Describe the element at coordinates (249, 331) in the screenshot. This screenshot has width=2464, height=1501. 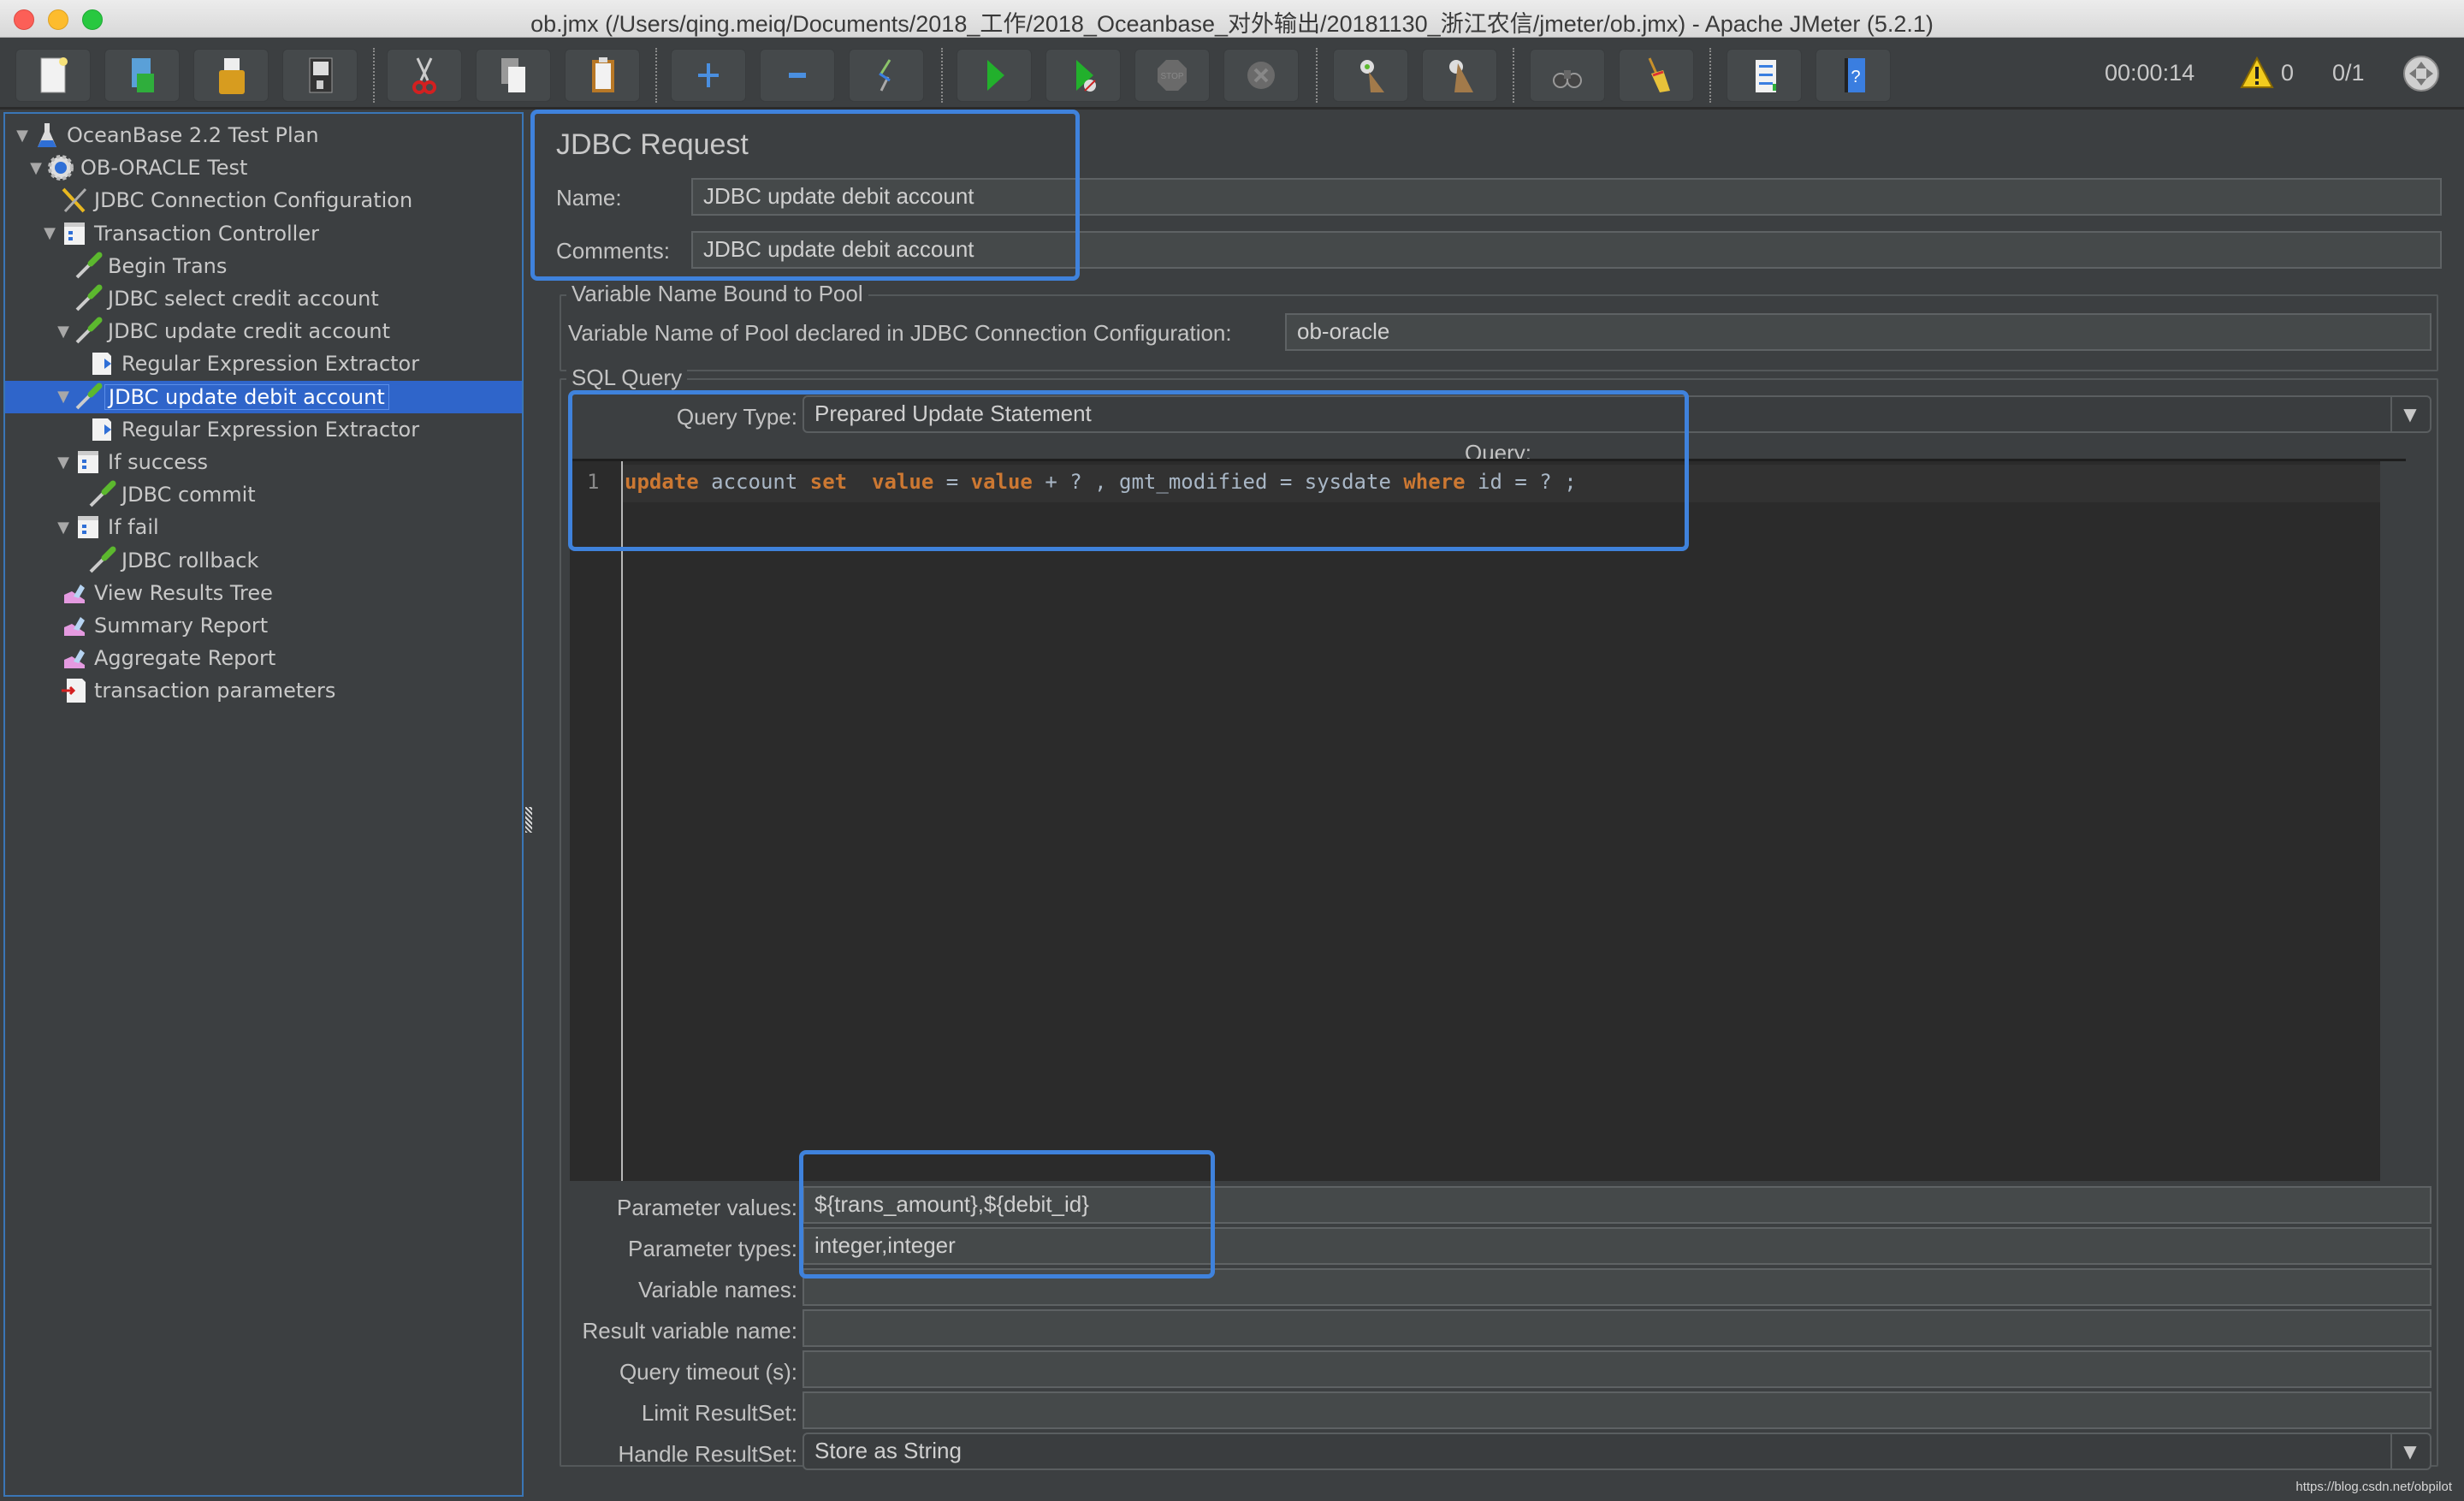
I see `tree-item-label: JDBC update credit account` at that location.